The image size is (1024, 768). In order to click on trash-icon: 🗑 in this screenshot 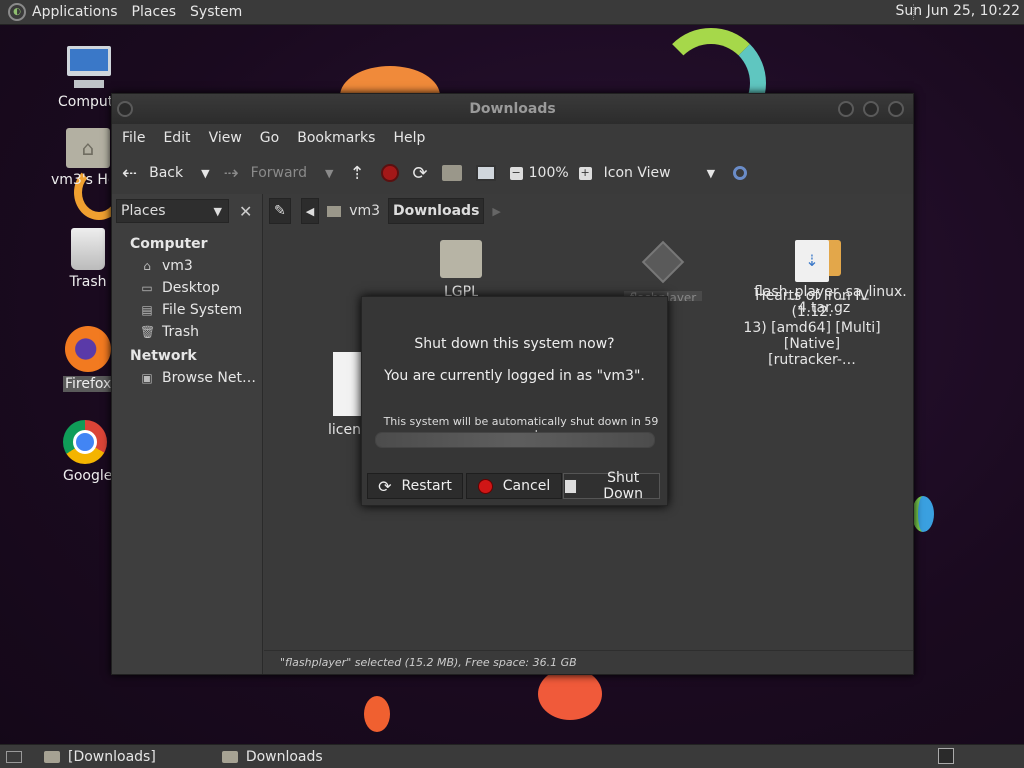, I will do `click(148, 332)`.